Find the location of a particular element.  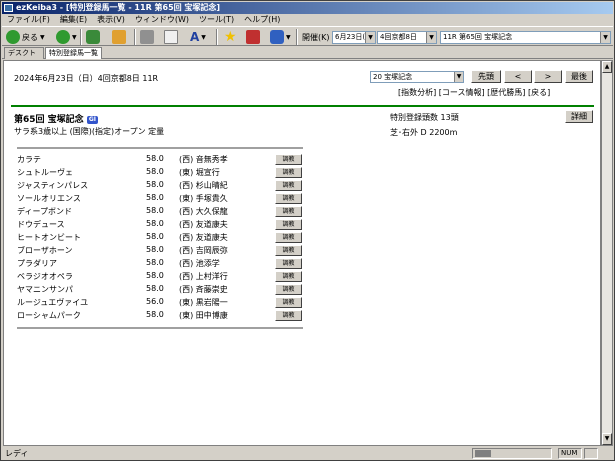

scroll-up-icon: ▲ is located at coordinates (607, 67).